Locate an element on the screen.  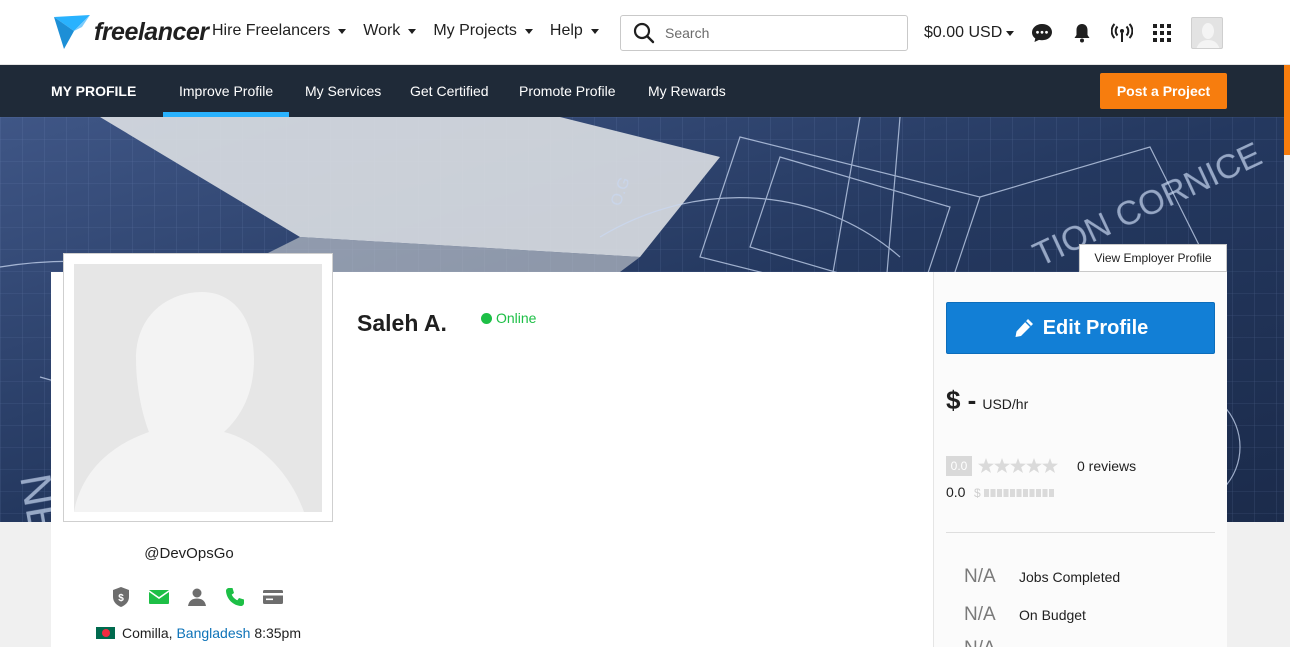
local-time: 8:35pm is located at coordinates (278, 633).